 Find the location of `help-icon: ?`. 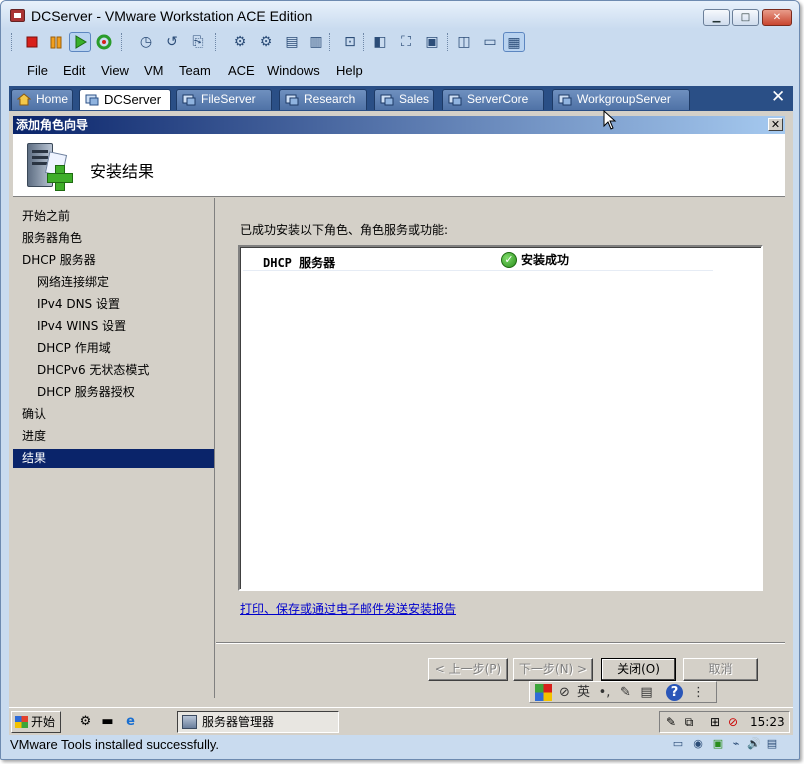

help-icon: ? is located at coordinates (674, 692).